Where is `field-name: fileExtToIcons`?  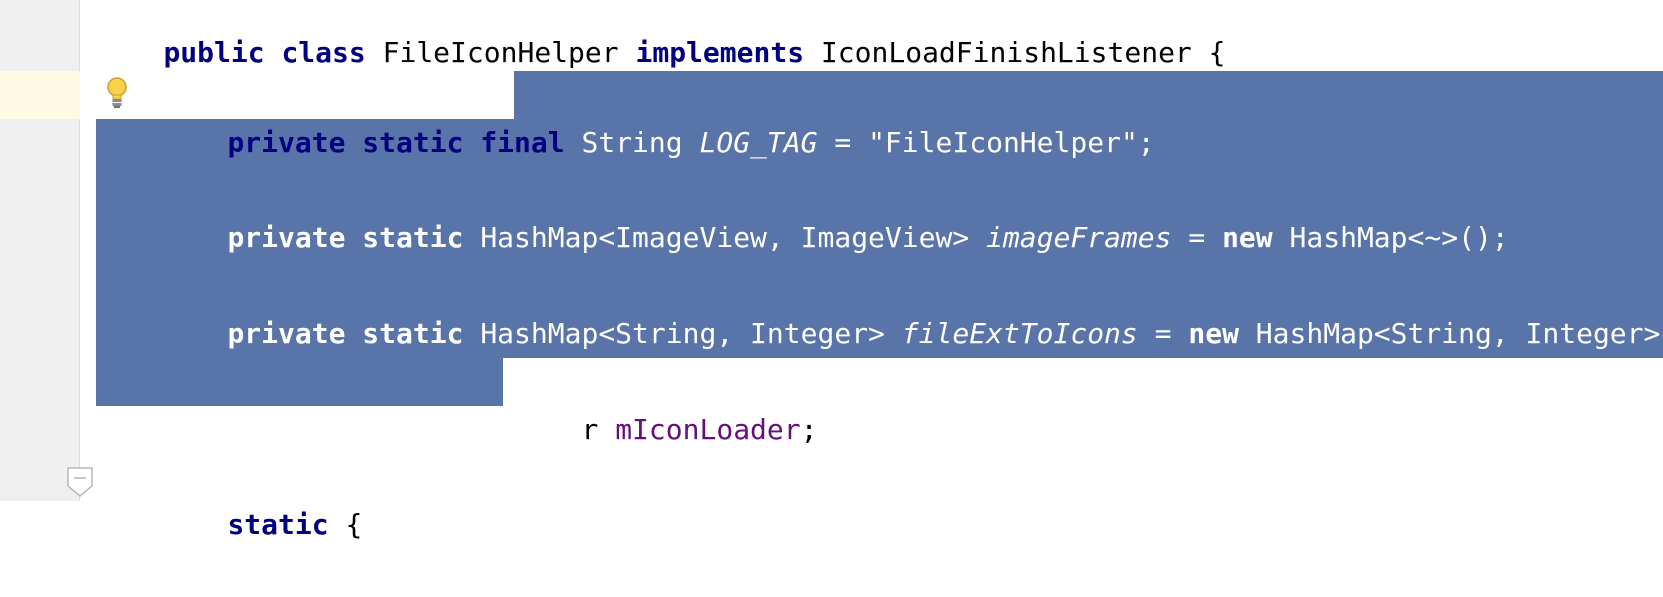 field-name: fileExtToIcons is located at coordinates (1019, 333).